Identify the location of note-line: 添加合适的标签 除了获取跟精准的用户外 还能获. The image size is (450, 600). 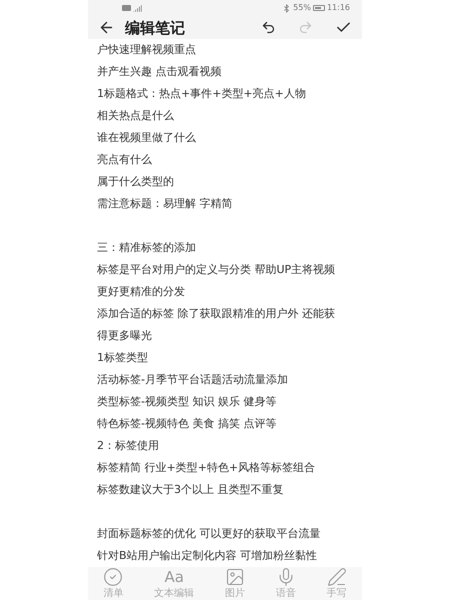
(216, 314).